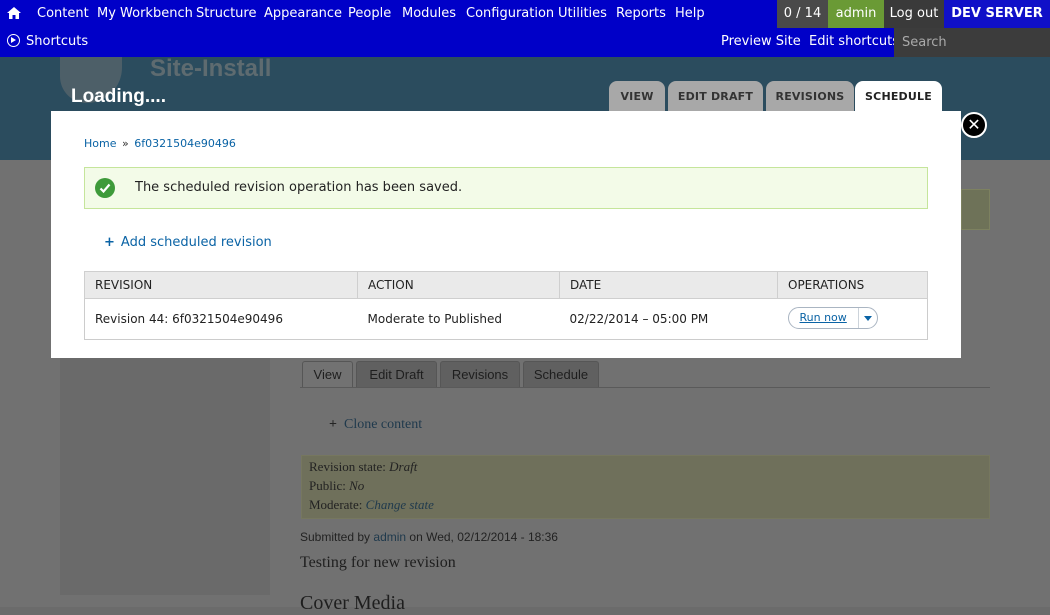 Image resolution: width=1050 pixels, height=615 pixels. I want to click on menu-my-workbench: My Workbench, so click(145, 13).